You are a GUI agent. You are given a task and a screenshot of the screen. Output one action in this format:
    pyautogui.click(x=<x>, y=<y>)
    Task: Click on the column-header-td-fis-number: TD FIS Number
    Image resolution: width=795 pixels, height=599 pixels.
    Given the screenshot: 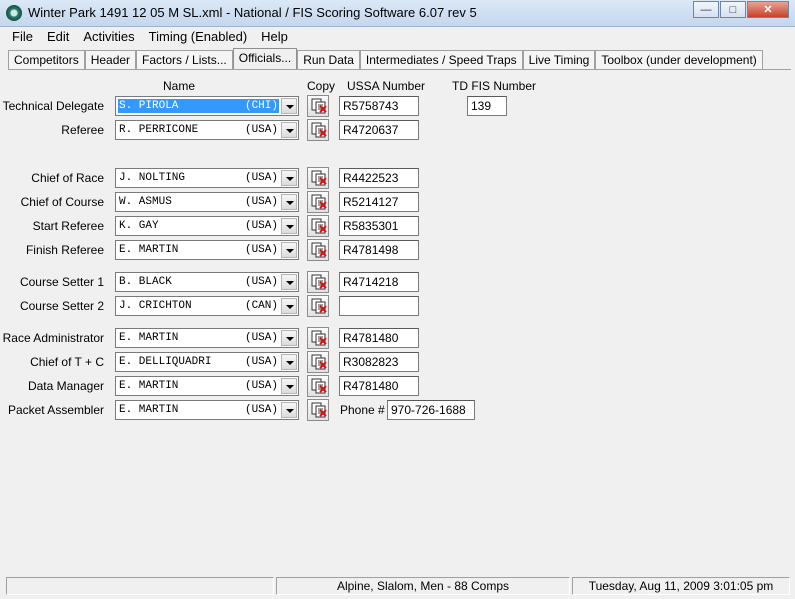 What is the action you would take?
    pyautogui.click(x=494, y=86)
    